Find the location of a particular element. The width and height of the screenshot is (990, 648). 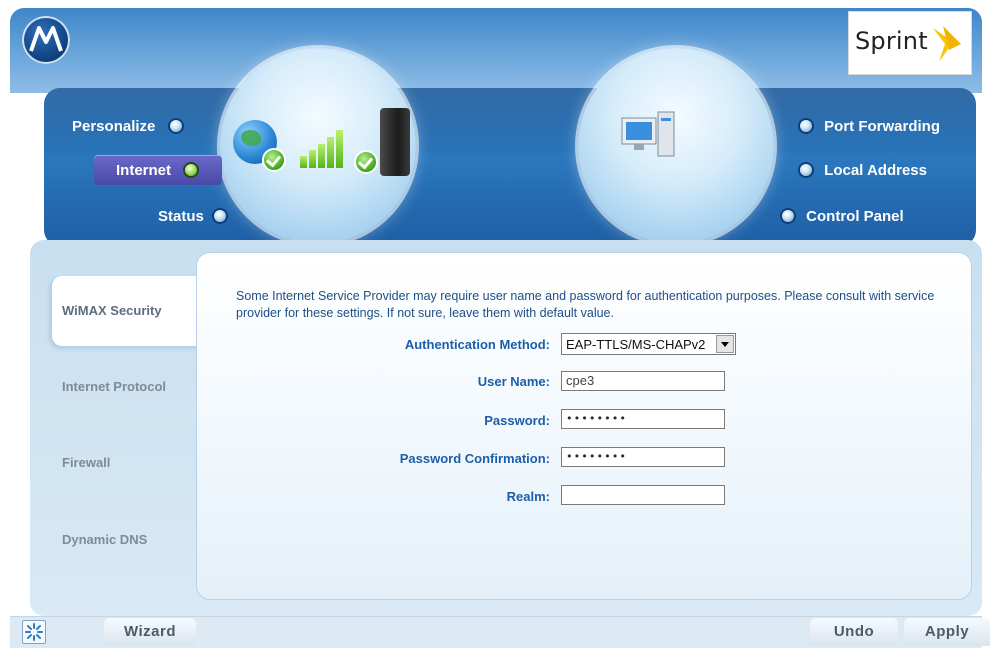

nav-status-label: Status is located at coordinates (181, 216).